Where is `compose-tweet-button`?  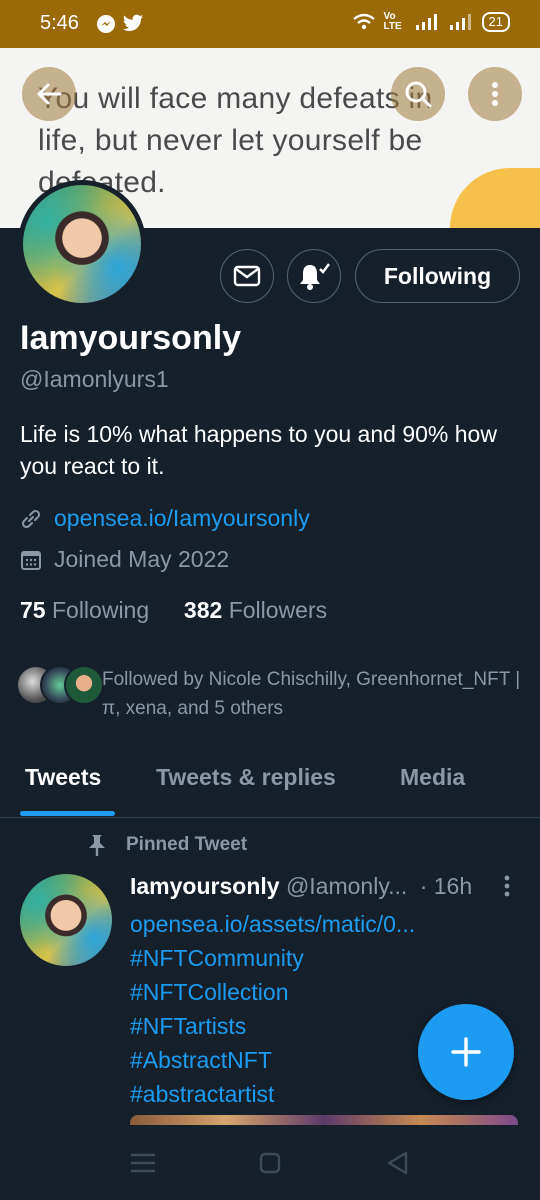
compose-tweet-button is located at coordinates (466, 1052).